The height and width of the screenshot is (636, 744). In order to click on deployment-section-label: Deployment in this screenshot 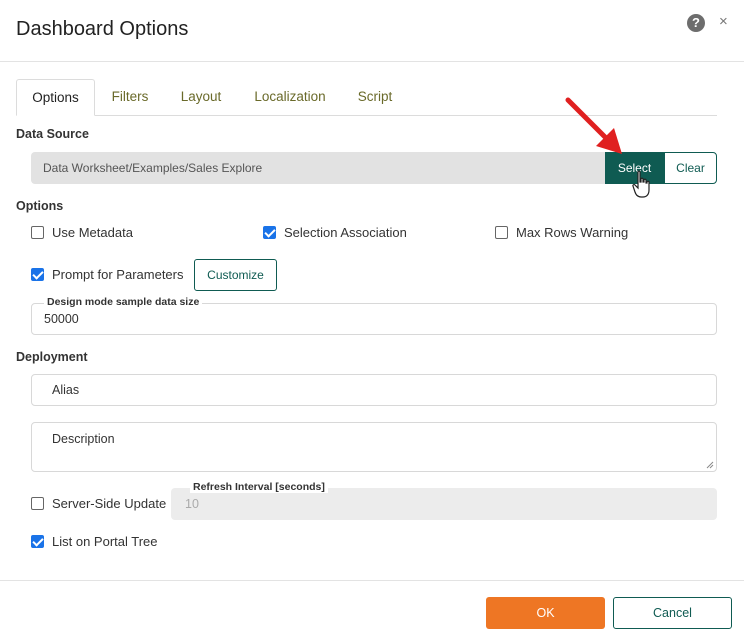, I will do `click(52, 357)`.